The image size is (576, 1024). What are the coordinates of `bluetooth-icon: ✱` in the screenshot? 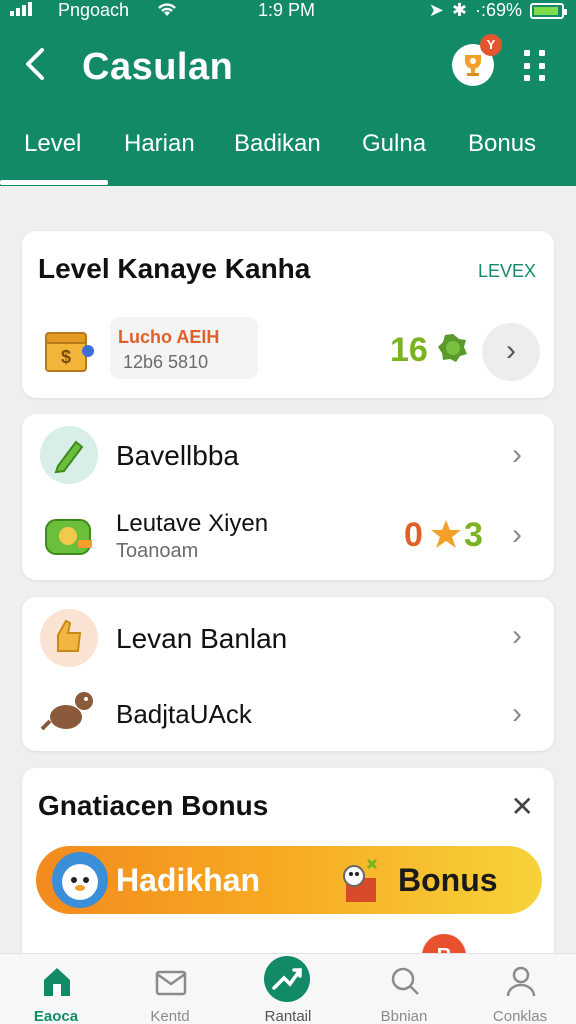 It's located at (459, 10).